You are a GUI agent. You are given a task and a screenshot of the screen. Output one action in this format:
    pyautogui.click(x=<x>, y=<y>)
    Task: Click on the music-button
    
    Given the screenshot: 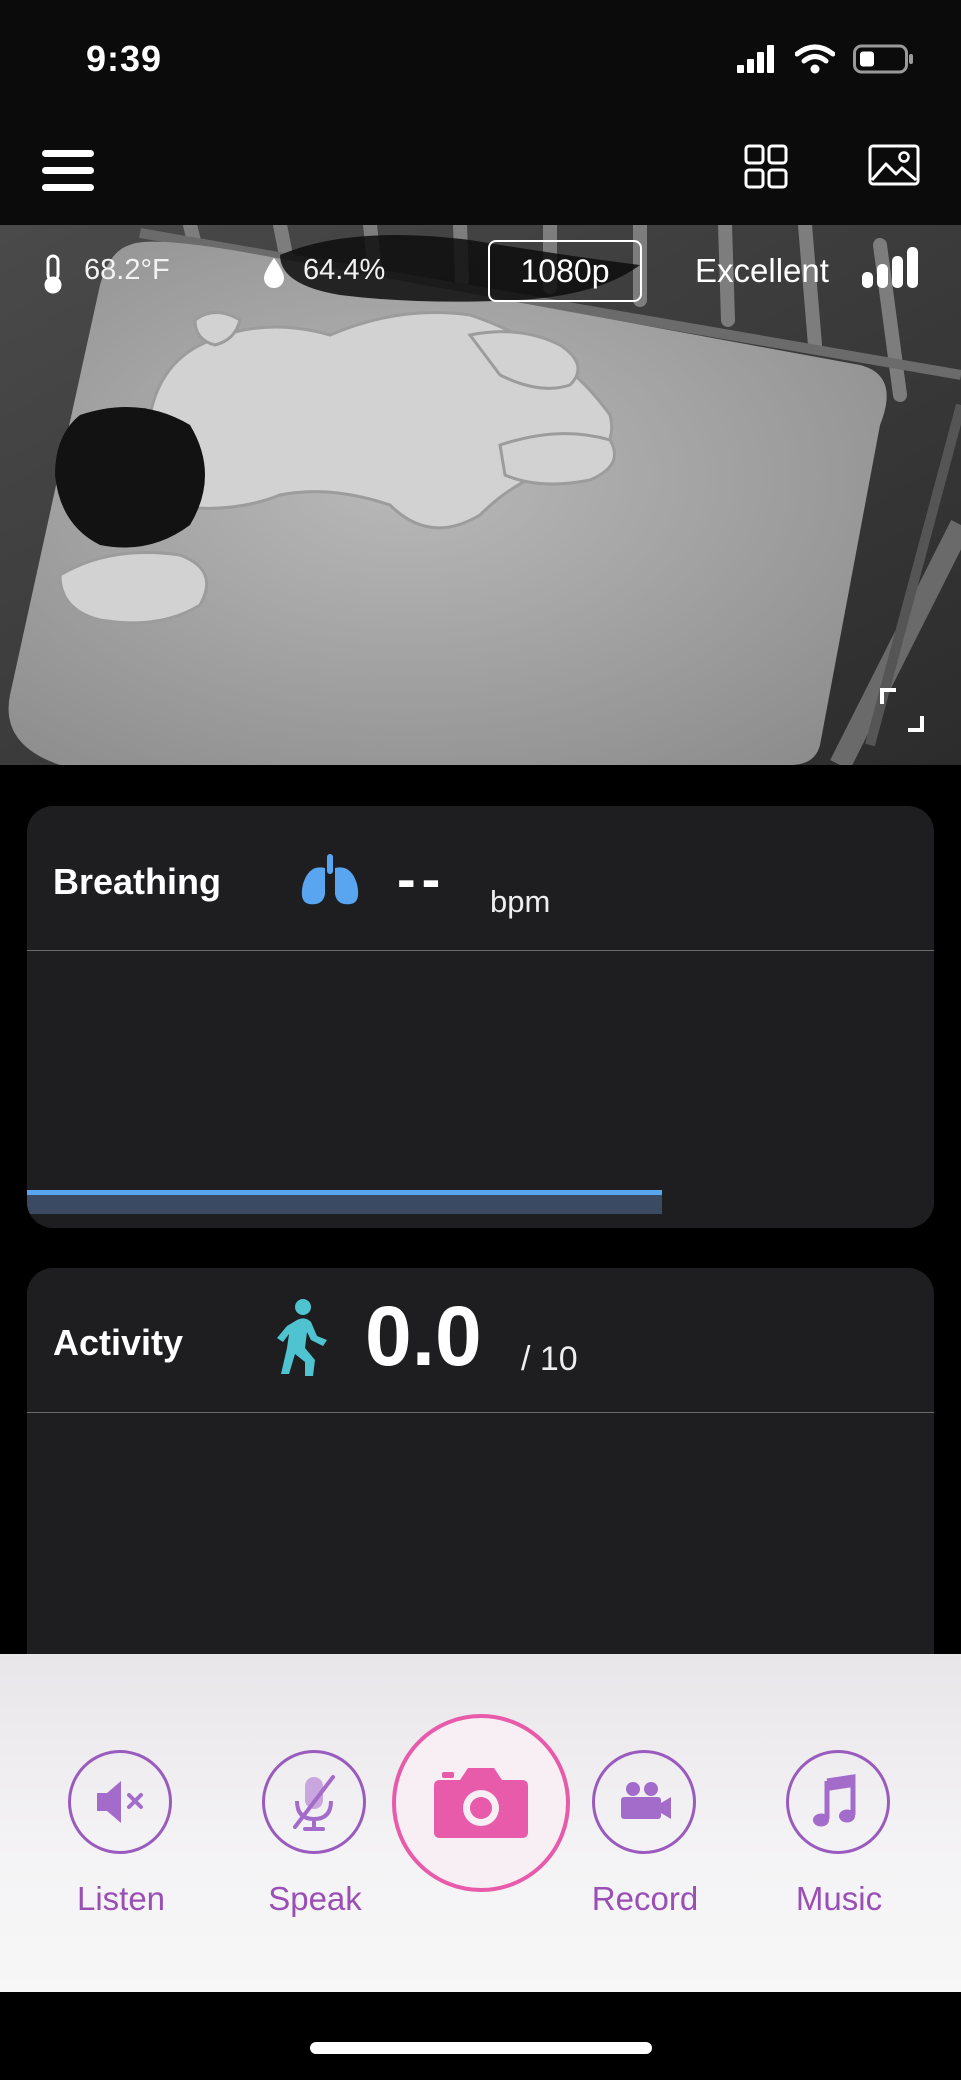 What is the action you would take?
    pyautogui.click(x=838, y=1802)
    